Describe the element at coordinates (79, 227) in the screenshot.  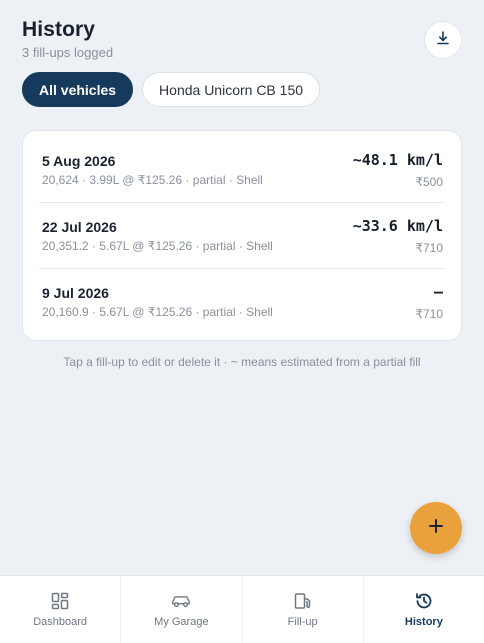
I see `fillup-date: 22 Jul 2026` at that location.